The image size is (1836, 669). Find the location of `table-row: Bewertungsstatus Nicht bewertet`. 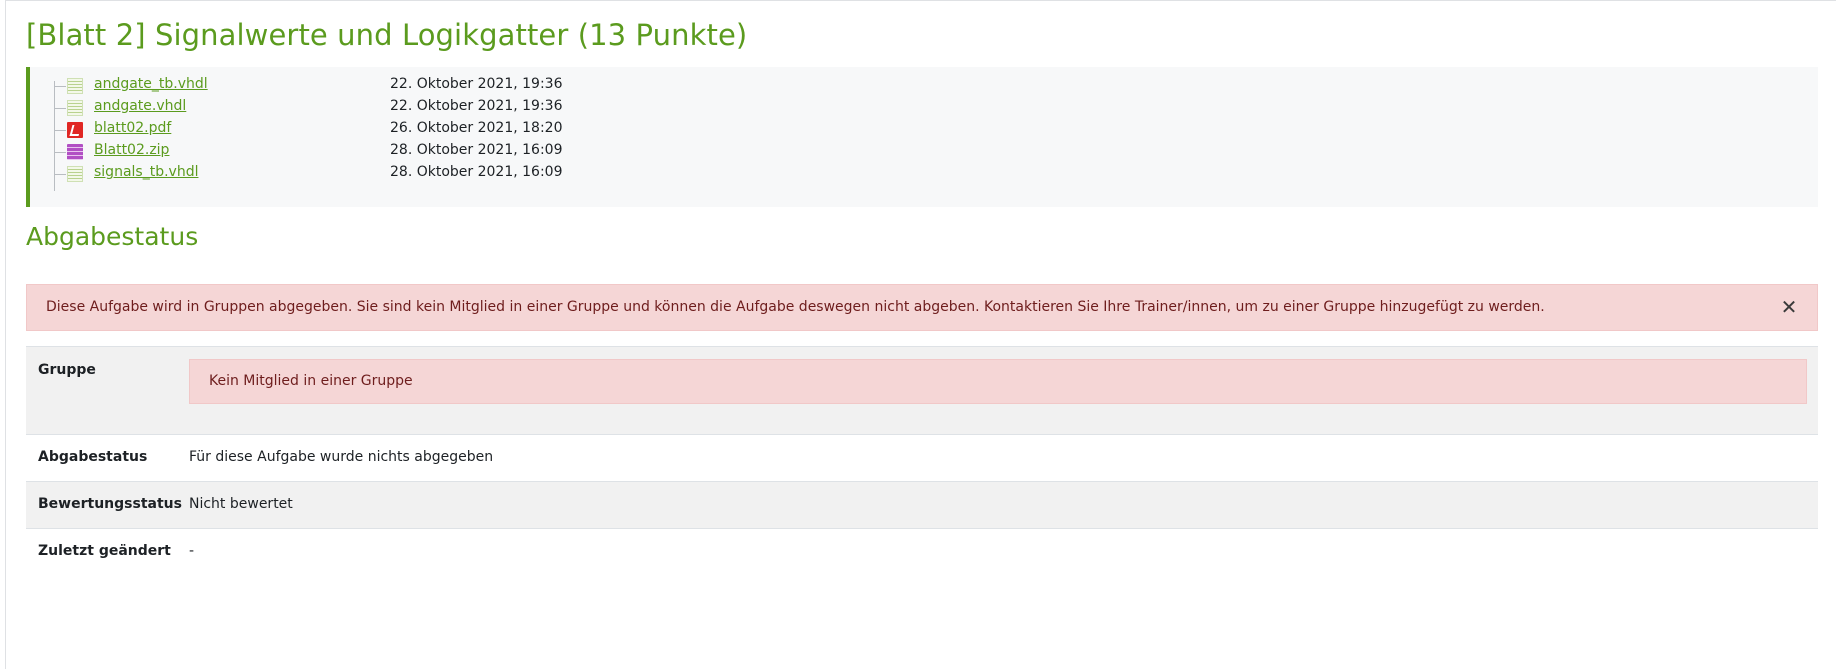

table-row: Bewertungsstatus Nicht bewertet is located at coordinates (922, 504).